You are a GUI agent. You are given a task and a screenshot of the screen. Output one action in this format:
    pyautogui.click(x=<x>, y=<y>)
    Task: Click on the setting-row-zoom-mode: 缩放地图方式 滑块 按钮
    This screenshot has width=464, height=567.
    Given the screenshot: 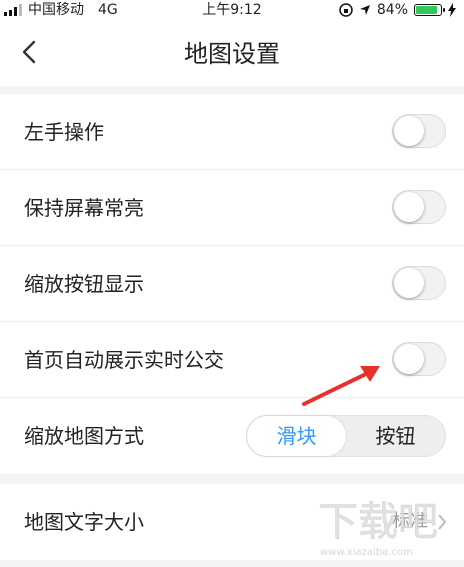 What is the action you would take?
    pyautogui.click(x=232, y=436)
    